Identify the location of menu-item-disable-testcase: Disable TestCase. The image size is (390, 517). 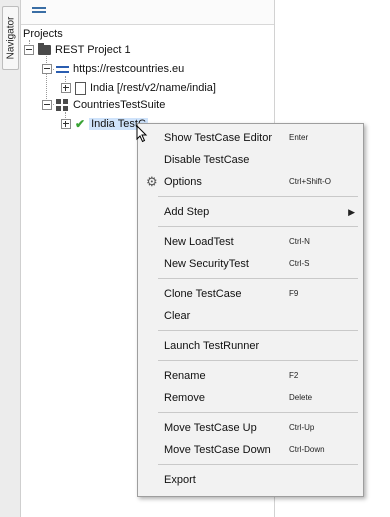
(250, 160).